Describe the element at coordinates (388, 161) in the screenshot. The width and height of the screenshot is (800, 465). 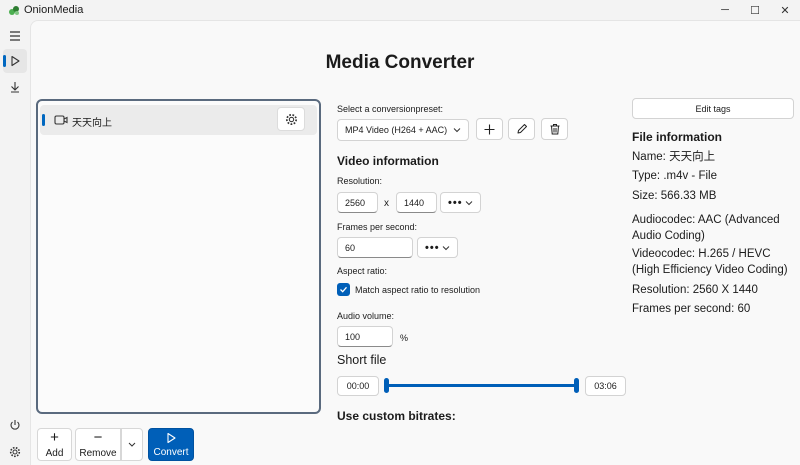
I see `video-information-heading: Video information` at that location.